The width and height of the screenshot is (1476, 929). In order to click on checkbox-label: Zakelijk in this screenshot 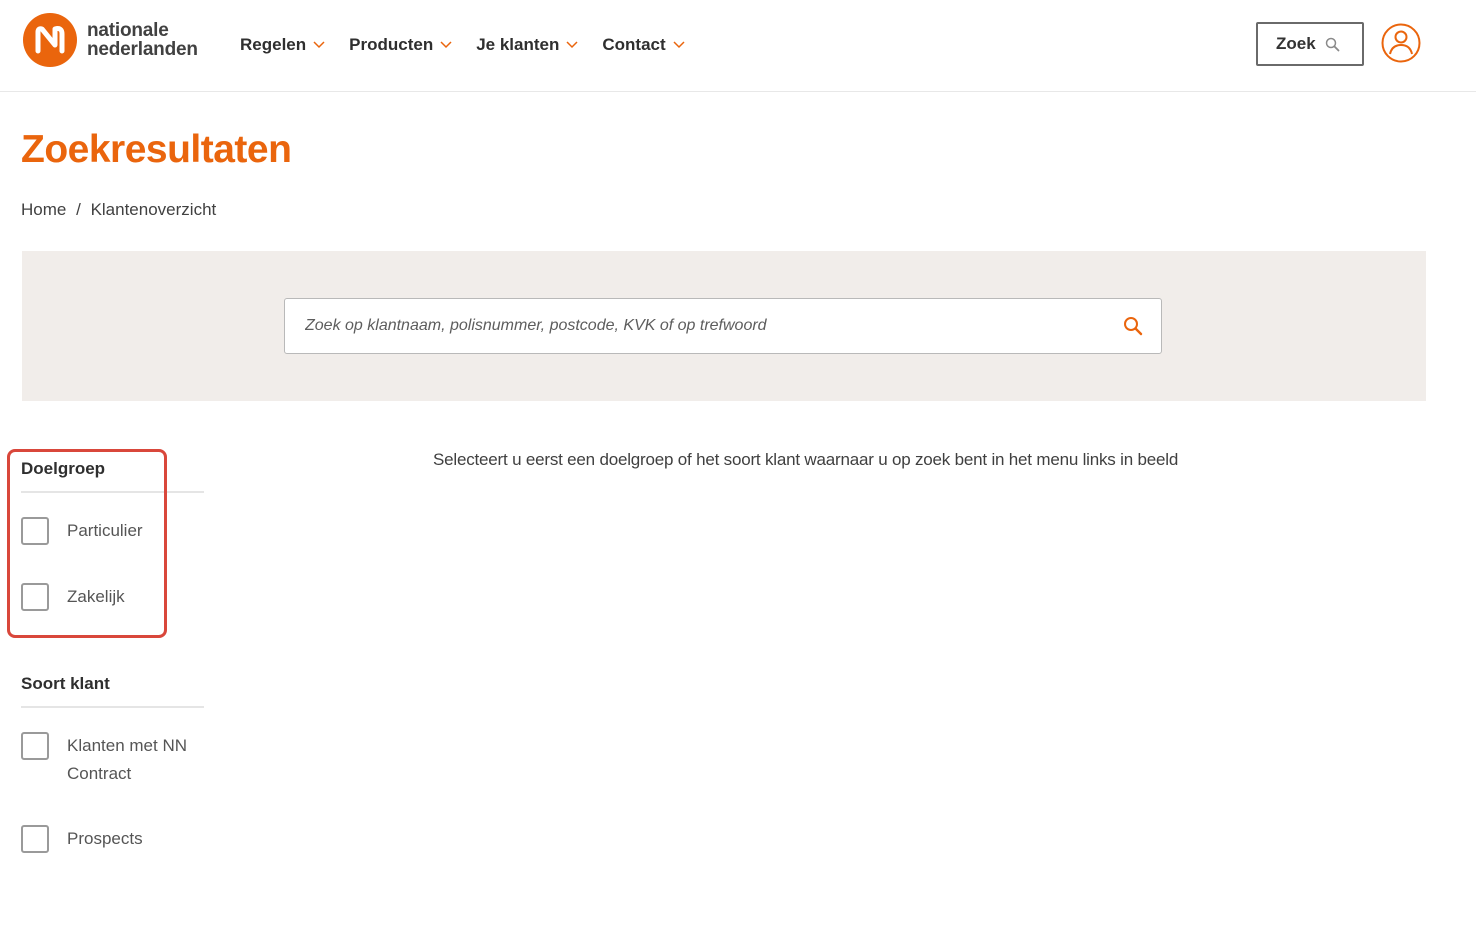, I will do `click(96, 596)`.